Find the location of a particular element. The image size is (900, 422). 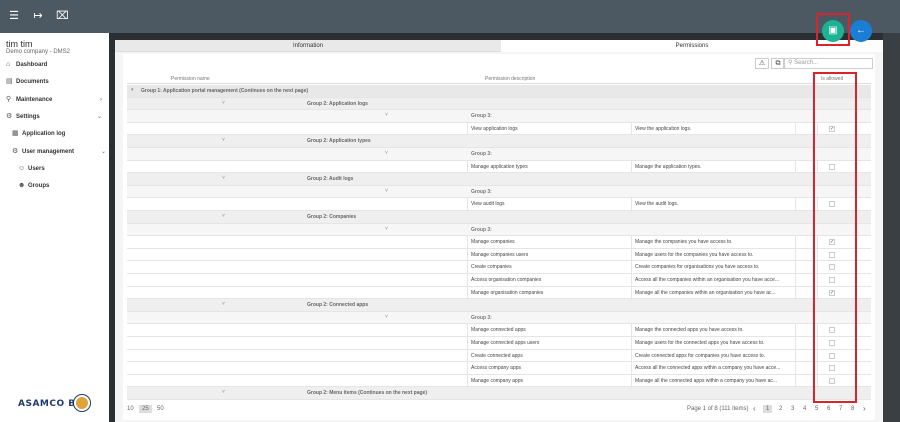

nav-user-management: ⚙ User management ⌄ is located at coordinates (59, 152).